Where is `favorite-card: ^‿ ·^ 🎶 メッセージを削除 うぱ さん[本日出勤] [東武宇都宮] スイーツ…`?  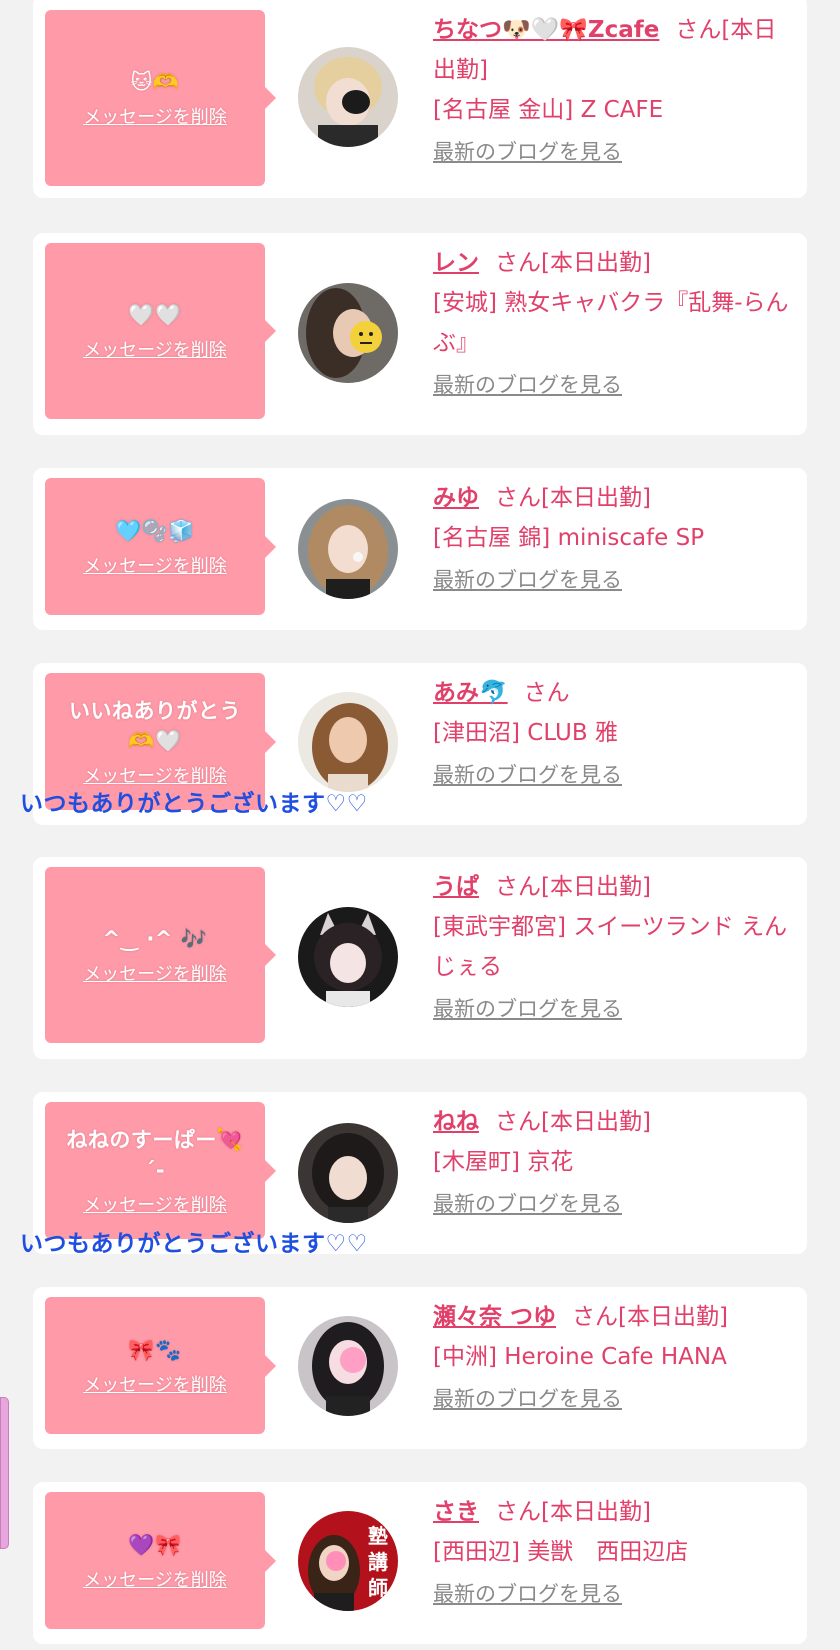
favorite-card: ^‿ ·^ 🎶 メッセージを削除 うぱ さん[本日出勤] [東武宇都宮] スイーツ… is located at coordinates (420, 958).